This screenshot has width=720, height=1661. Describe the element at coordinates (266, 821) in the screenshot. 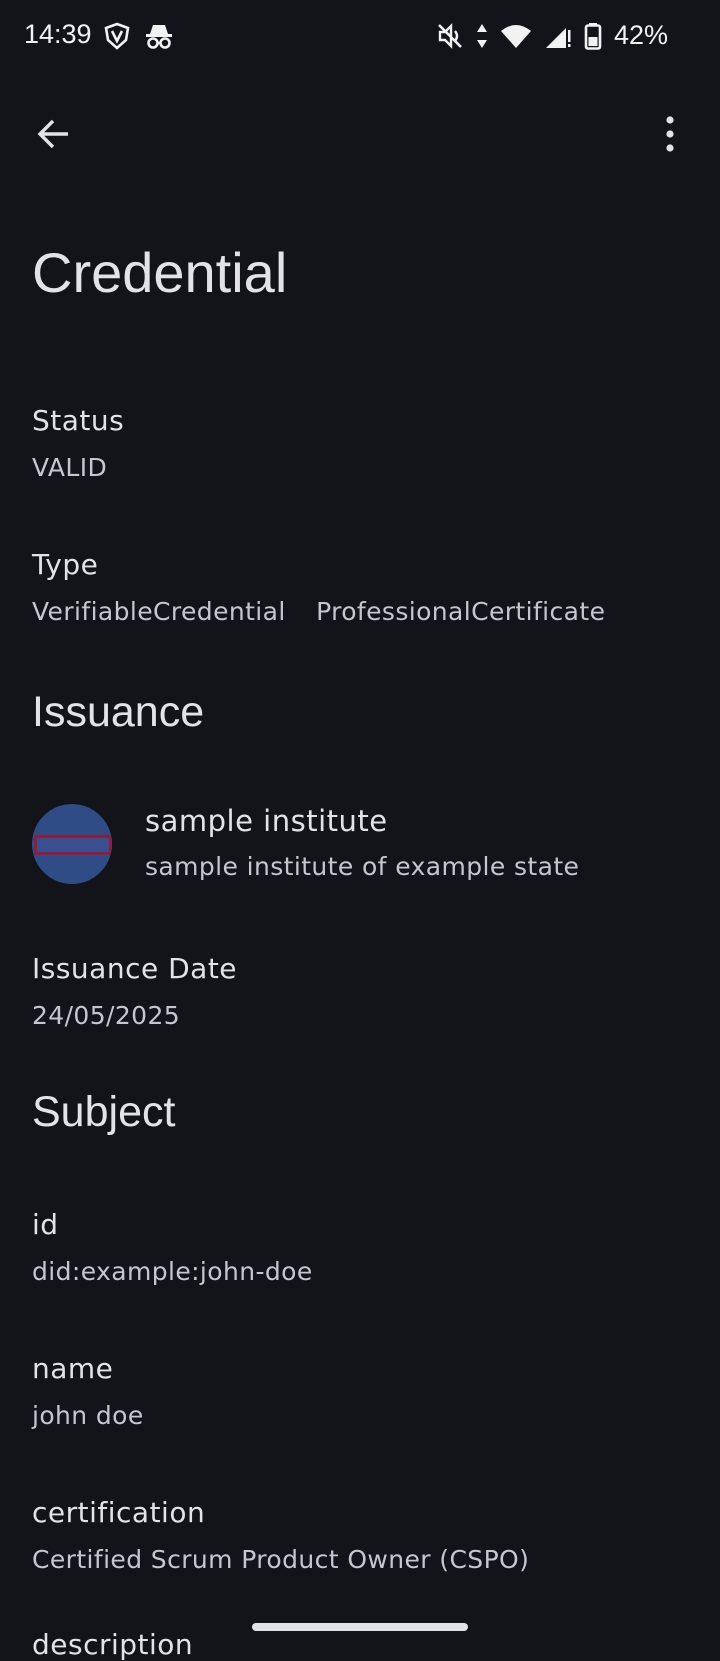

I see `issuer-name: sample institute` at that location.